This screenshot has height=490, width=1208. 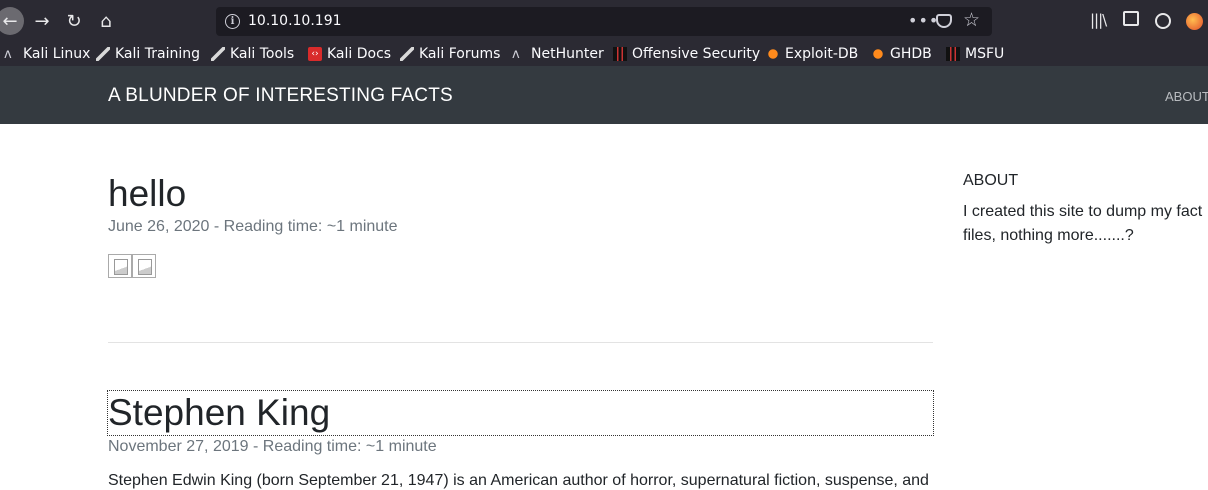 I want to click on sidebar-toggle-icon, so click(x=1131, y=18).